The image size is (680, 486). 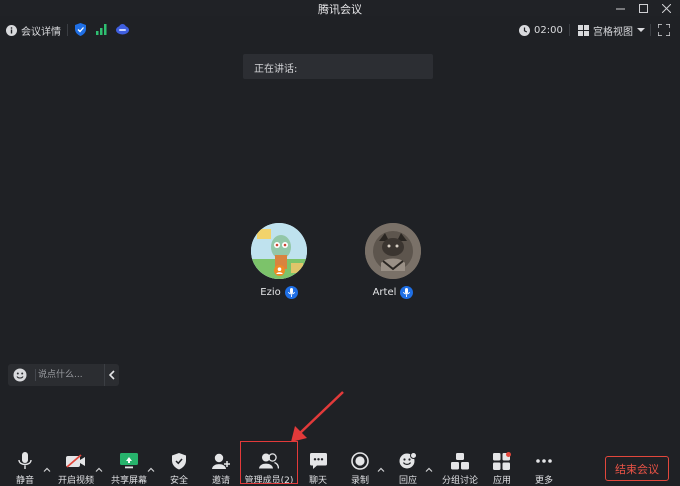 What do you see at coordinates (25, 461) in the screenshot?
I see `microphone-icon` at bounding box center [25, 461].